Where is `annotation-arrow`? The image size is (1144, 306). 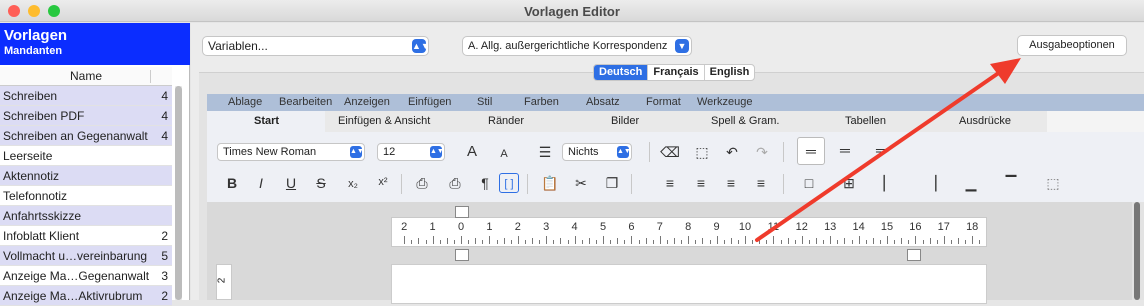 annotation-arrow is located at coordinates (888, 150).